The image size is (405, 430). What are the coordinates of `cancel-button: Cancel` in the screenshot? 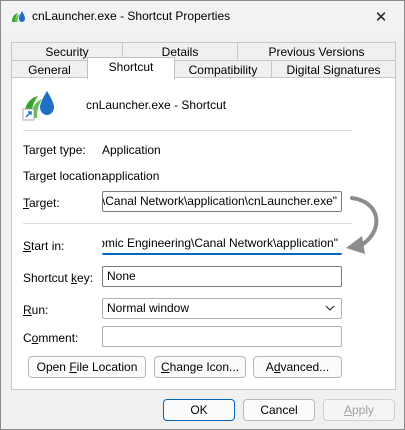 It's located at (279, 410).